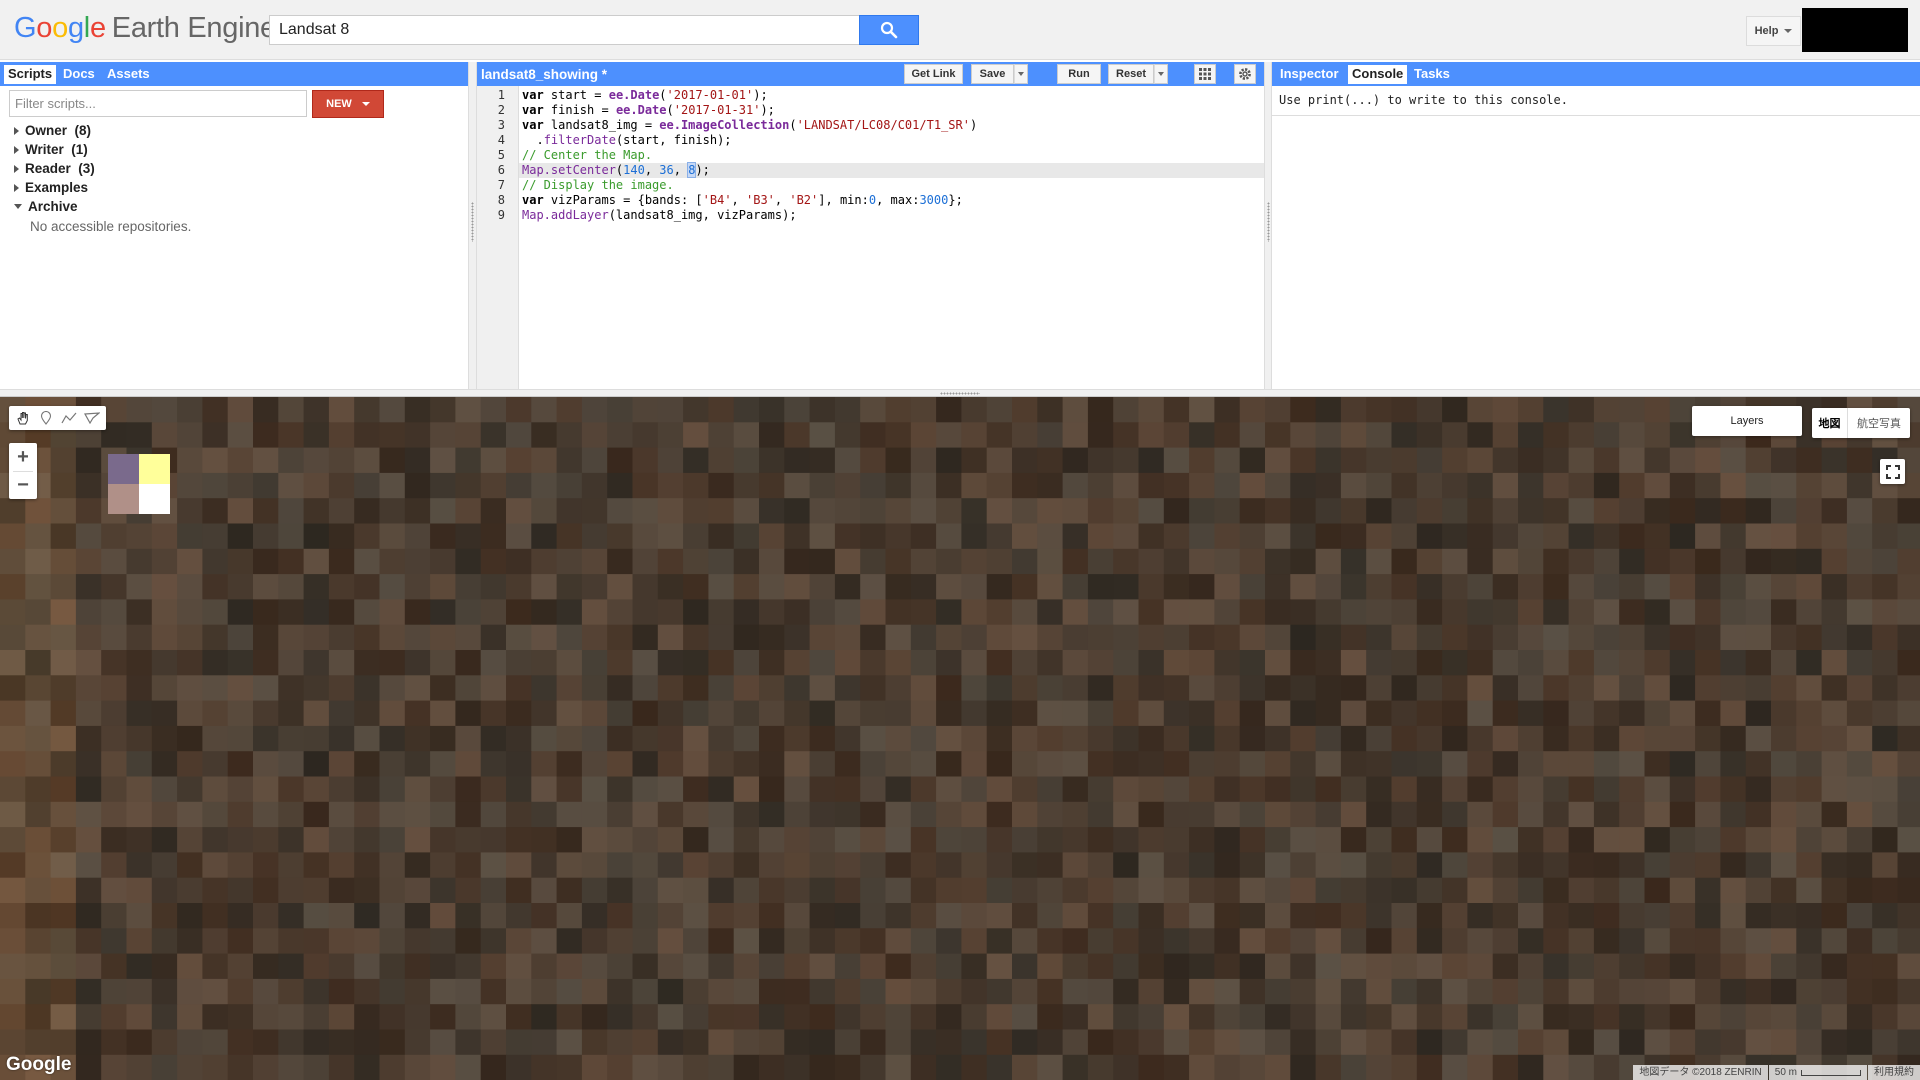 The height and width of the screenshot is (1080, 1920). What do you see at coordinates (16, 168) in the screenshot?
I see `expand-arrow-icon` at bounding box center [16, 168].